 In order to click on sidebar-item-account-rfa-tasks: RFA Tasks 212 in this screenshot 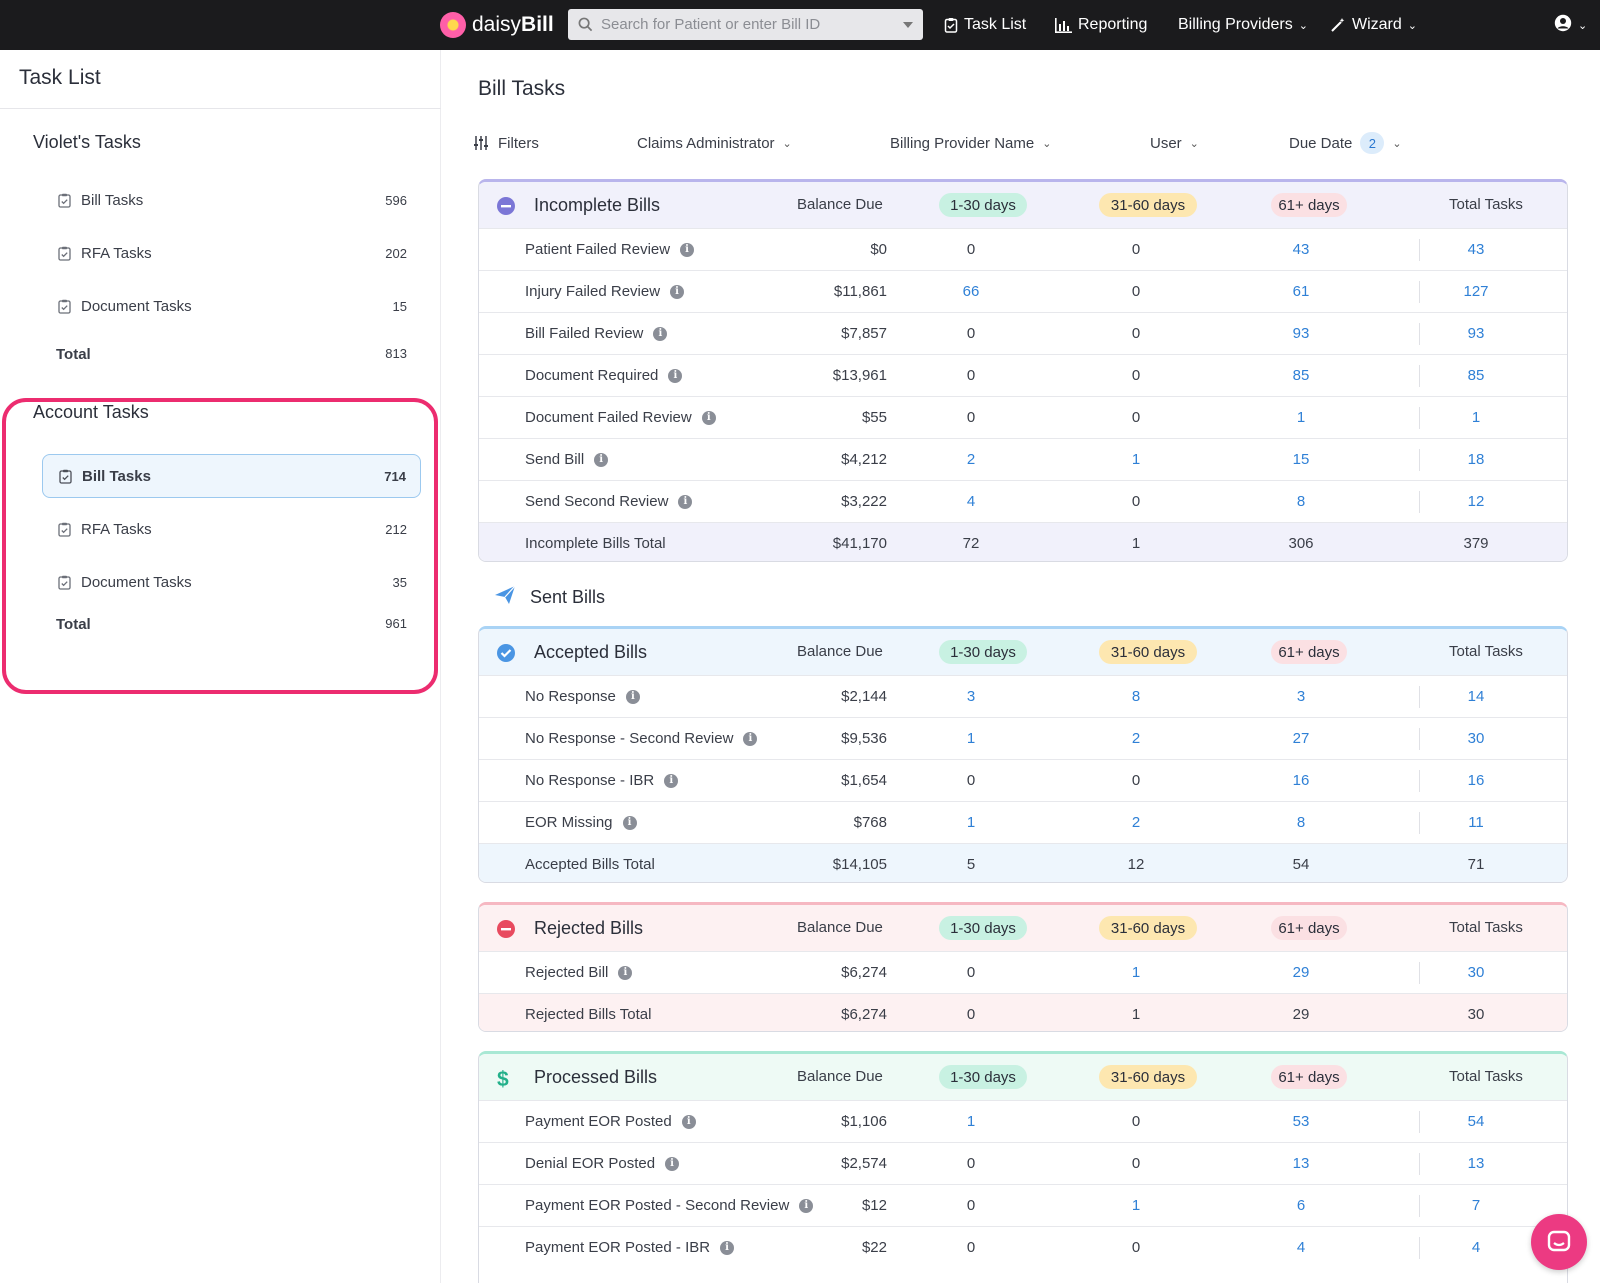, I will do `click(231, 529)`.